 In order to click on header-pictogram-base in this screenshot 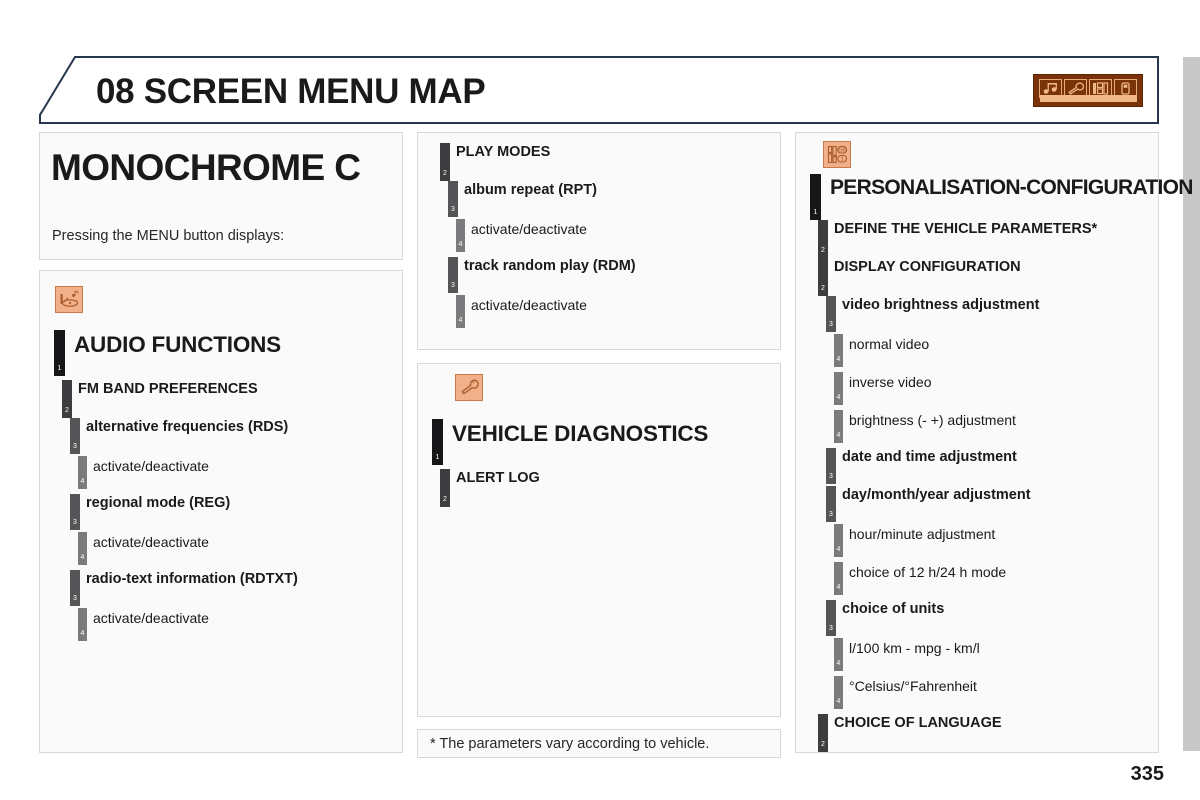, I will do `click(1088, 98)`.